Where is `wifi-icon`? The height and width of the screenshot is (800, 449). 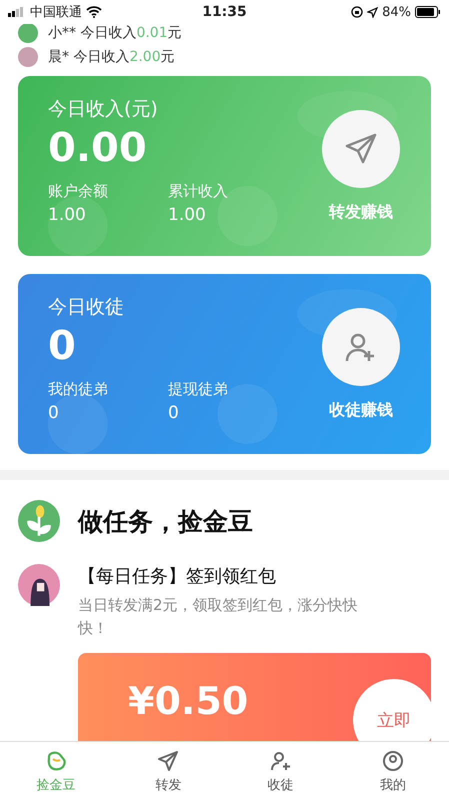
wifi-icon is located at coordinates (94, 12).